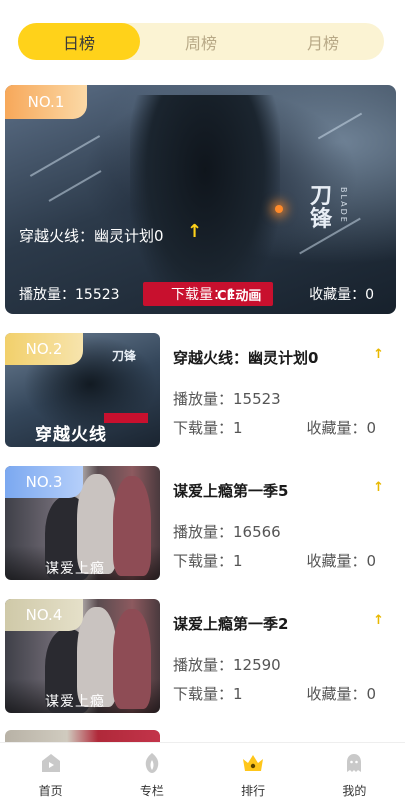  What do you see at coordinates (123, 356) in the screenshot?
I see `poster-brand: 刀锋` at bounding box center [123, 356].